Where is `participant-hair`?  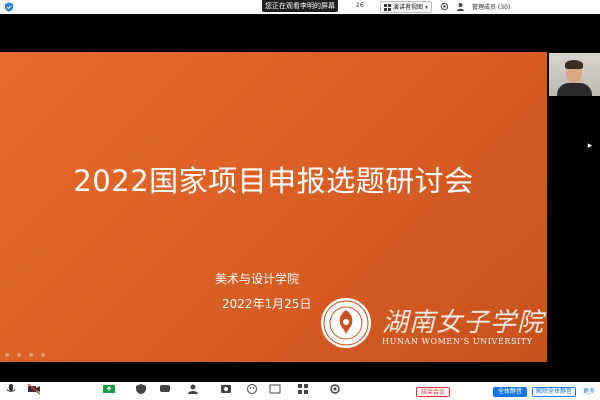
participant-hair is located at coordinates (574, 64).